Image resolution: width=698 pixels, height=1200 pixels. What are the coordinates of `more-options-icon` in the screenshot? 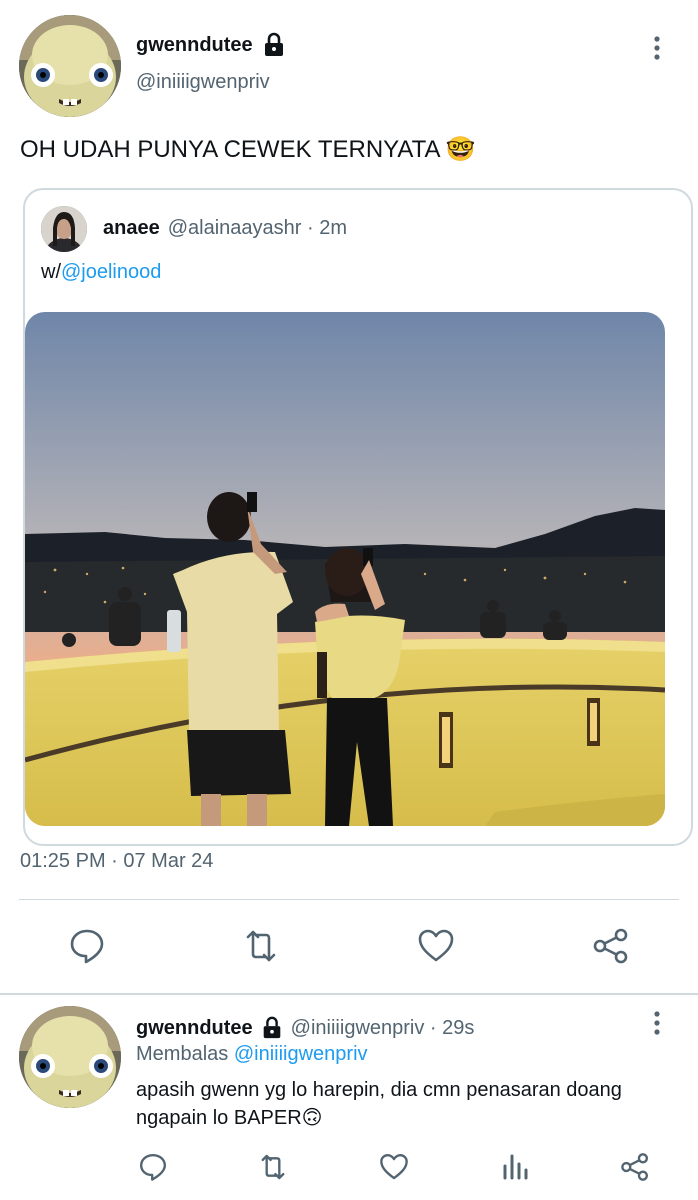 It's located at (657, 48).